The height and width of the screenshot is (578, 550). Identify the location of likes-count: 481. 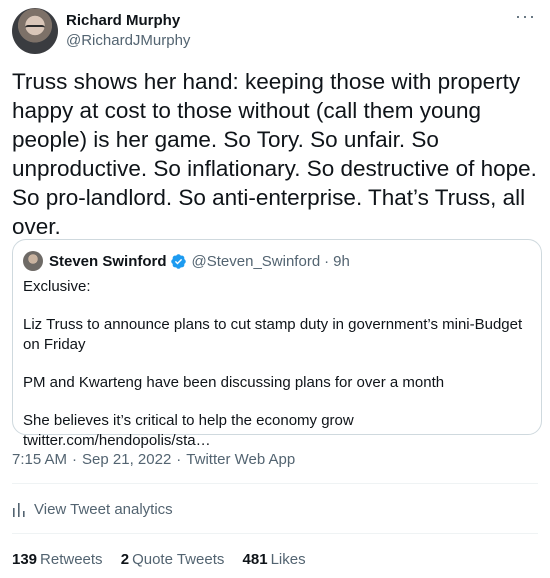
(255, 559).